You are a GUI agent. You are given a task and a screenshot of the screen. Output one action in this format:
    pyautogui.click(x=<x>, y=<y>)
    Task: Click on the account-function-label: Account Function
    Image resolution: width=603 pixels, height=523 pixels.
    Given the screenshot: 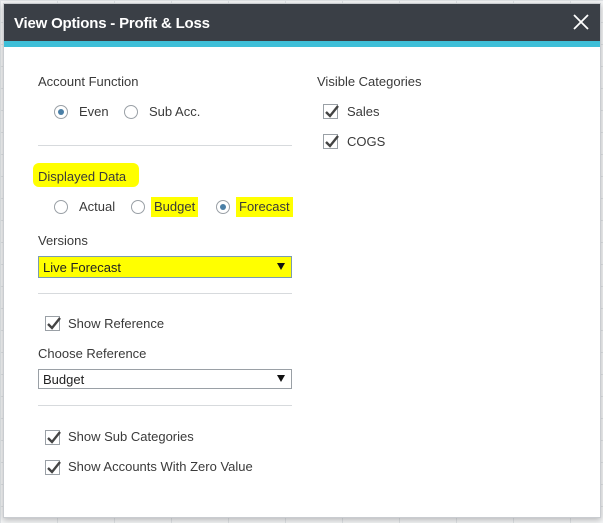 What is the action you would take?
    pyautogui.click(x=88, y=81)
    